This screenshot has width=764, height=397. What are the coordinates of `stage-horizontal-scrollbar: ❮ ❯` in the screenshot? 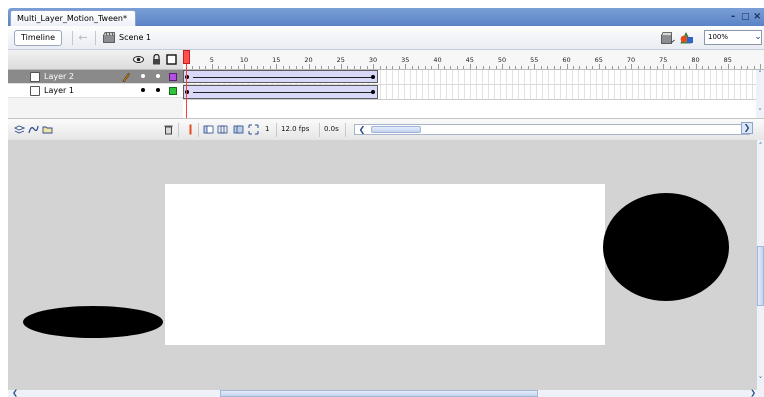 It's located at (386, 393).